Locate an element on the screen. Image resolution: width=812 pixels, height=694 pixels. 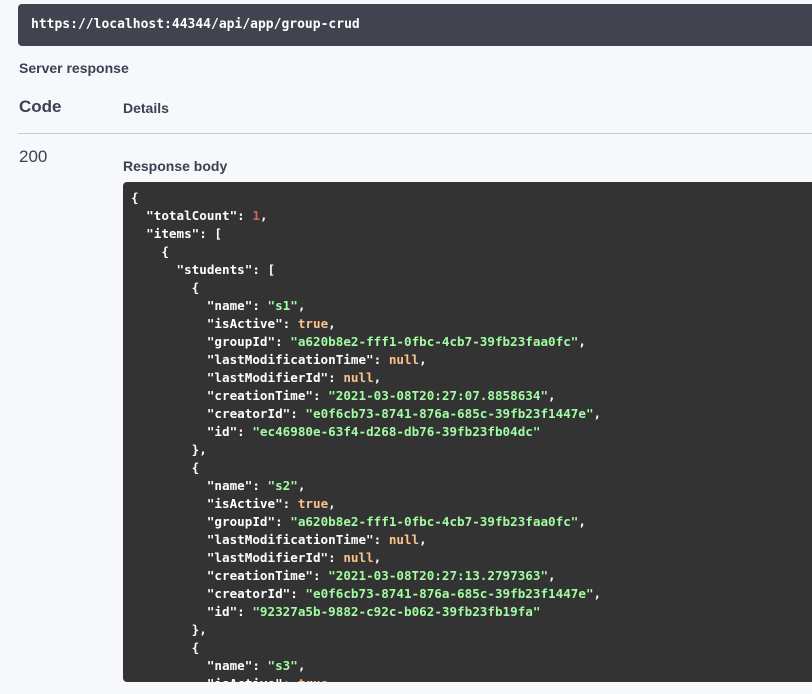
code-token: "s2" is located at coordinates (282, 485).